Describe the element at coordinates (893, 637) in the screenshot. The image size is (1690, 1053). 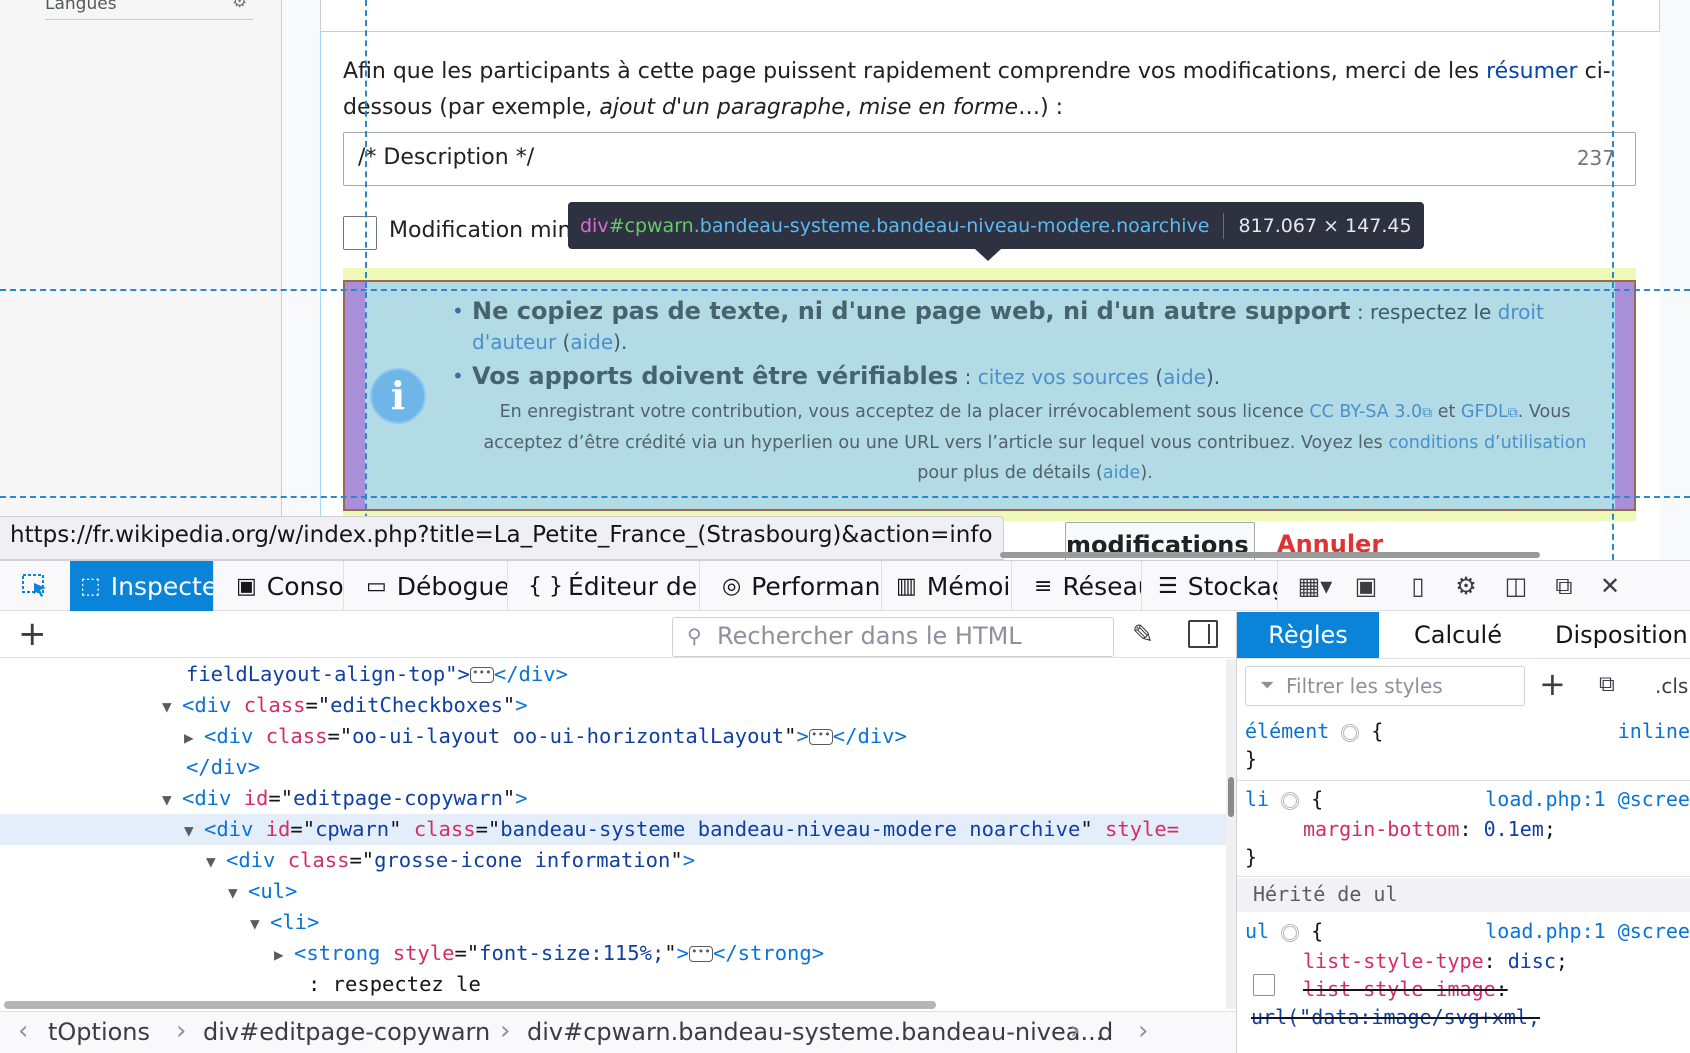
I see `html-search-input: ⚲ Rechercher dans le HTML` at that location.